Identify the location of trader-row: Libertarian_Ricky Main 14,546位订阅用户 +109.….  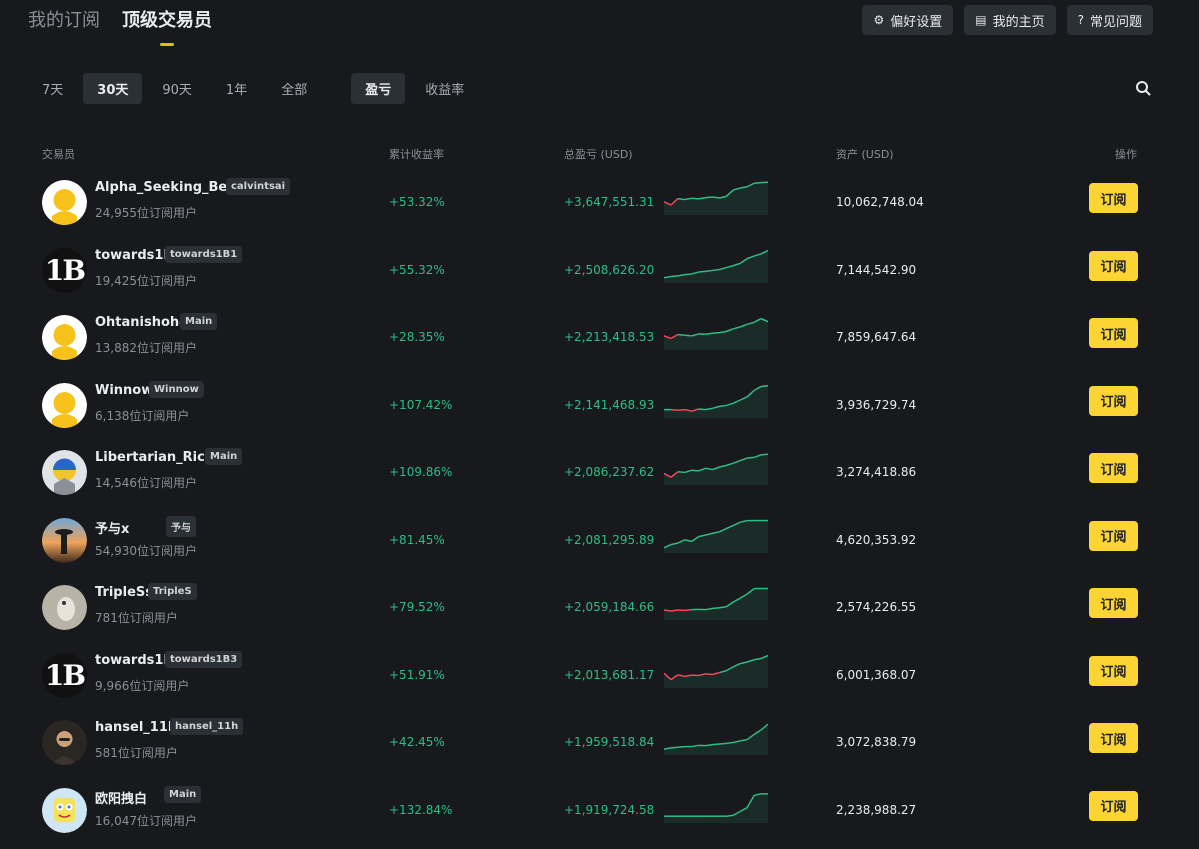
(599, 473).